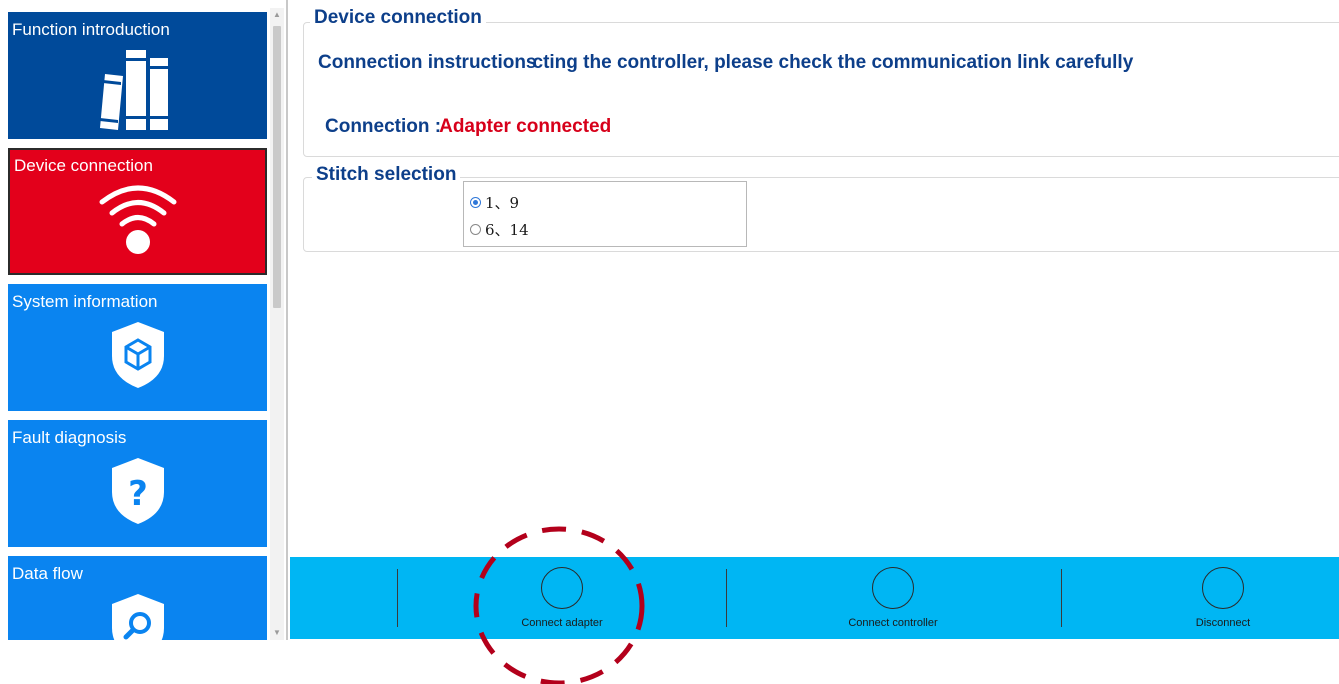 The width and height of the screenshot is (1339, 684). What do you see at coordinates (562, 623) in the screenshot?
I see `button-label: Connect adapter` at bounding box center [562, 623].